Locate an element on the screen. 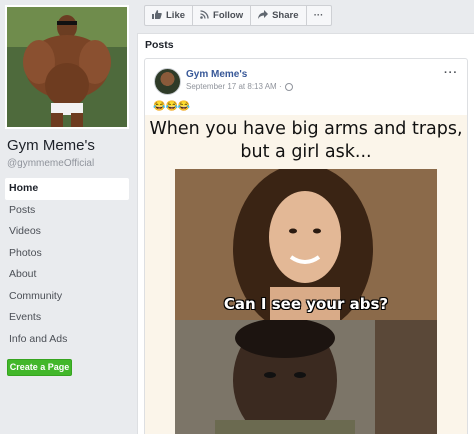  profile-picture is located at coordinates (67, 67).